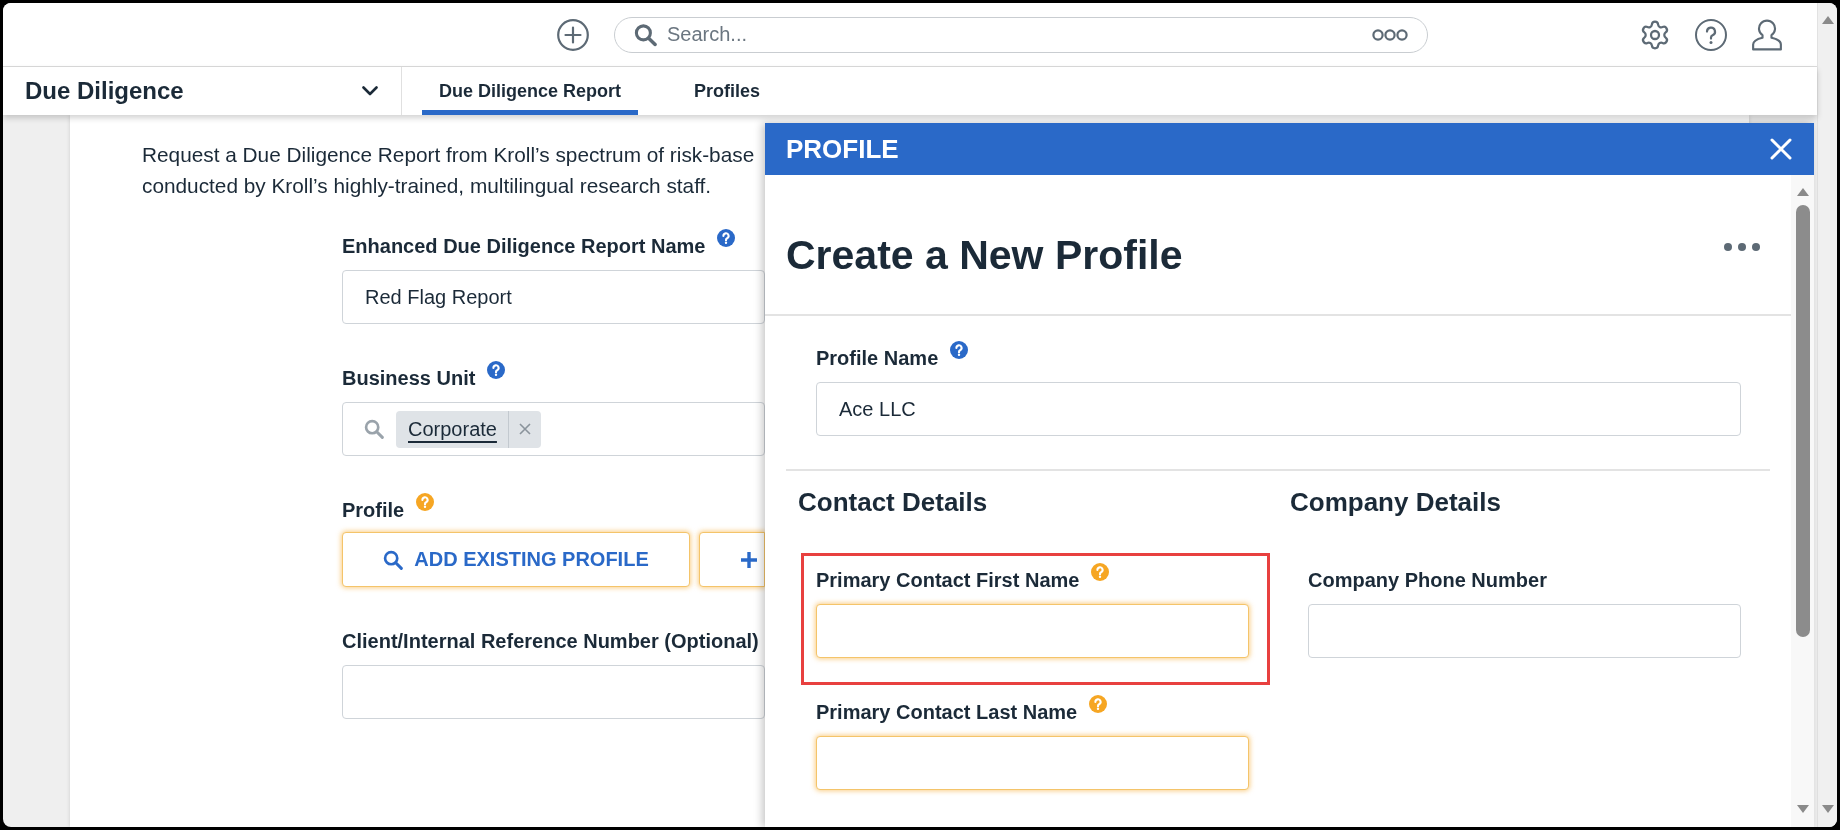 The width and height of the screenshot is (1840, 830). Describe the element at coordinates (448, 155) in the screenshot. I see `description-text: Request a Due Diligence Report from Kroll’s spectrum of risk-base` at that location.